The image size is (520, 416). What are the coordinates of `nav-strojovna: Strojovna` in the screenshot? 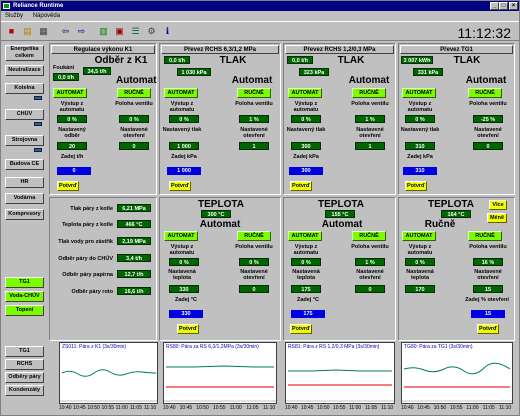 It's located at (24, 140).